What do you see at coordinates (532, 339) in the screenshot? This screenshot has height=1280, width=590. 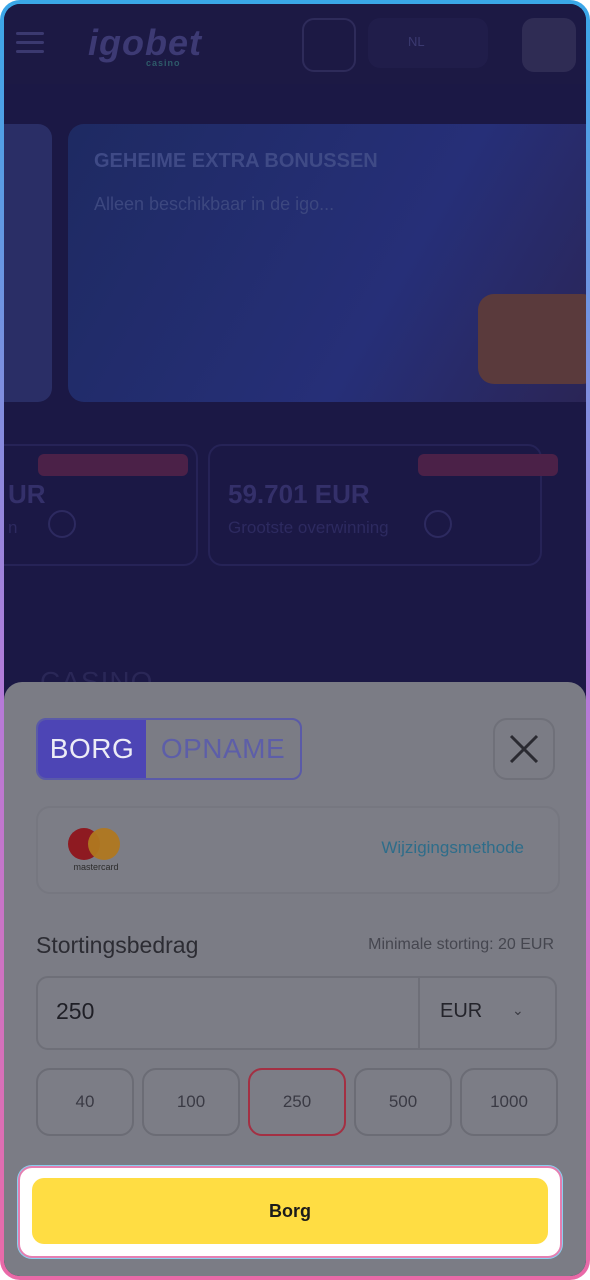 I see `gift-icon` at bounding box center [532, 339].